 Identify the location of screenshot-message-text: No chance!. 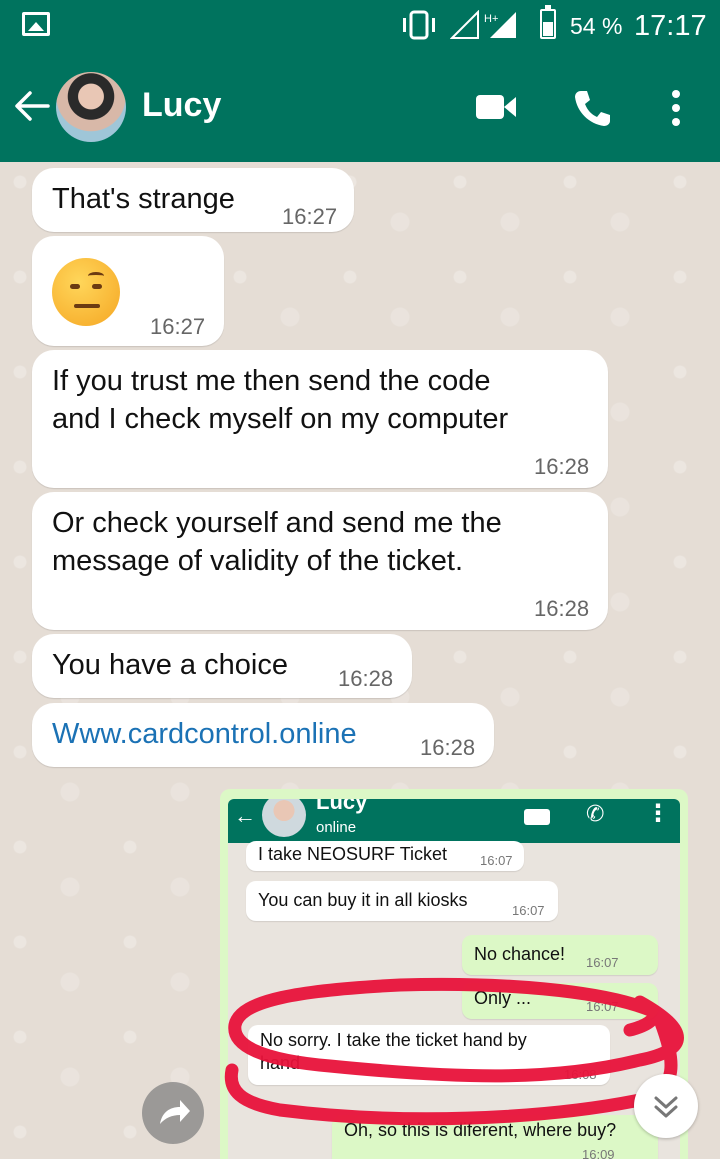
(520, 954).